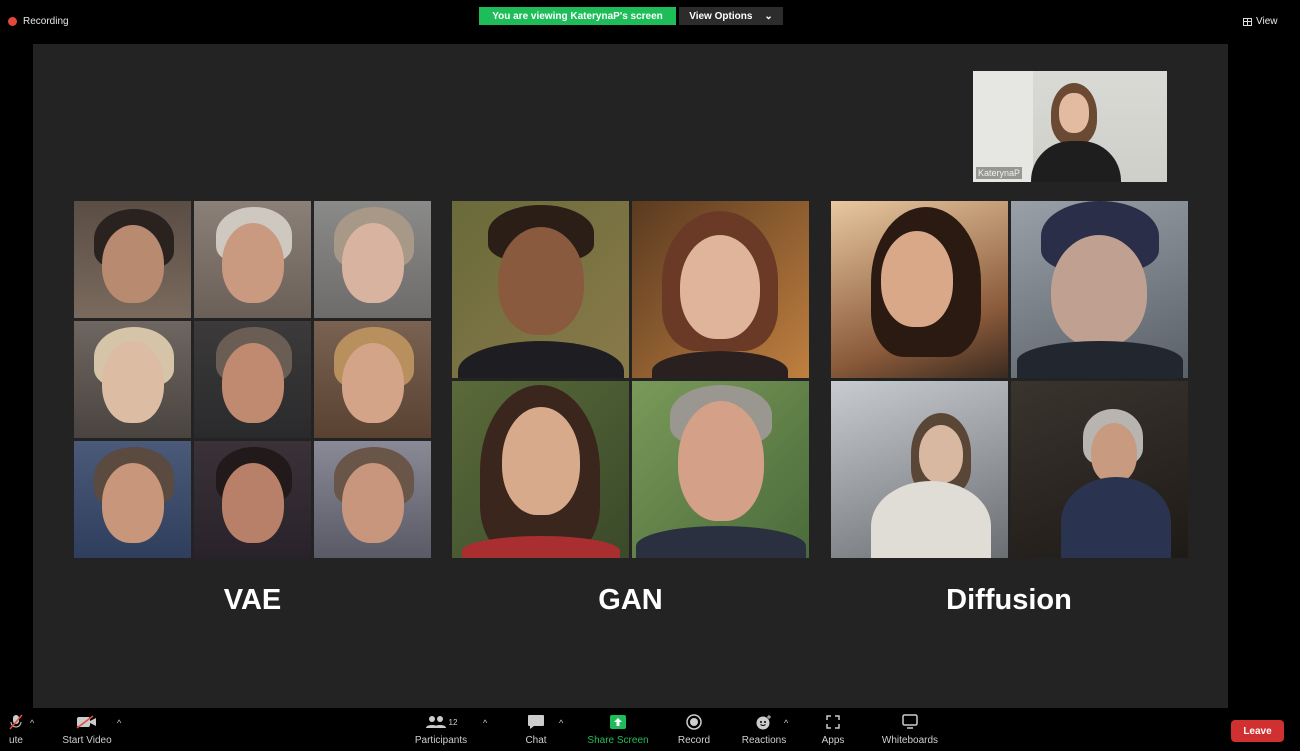 The height and width of the screenshot is (751, 1300). Describe the element at coordinates (910, 740) in the screenshot. I see `whiteboards-label: Whiteboards` at that location.